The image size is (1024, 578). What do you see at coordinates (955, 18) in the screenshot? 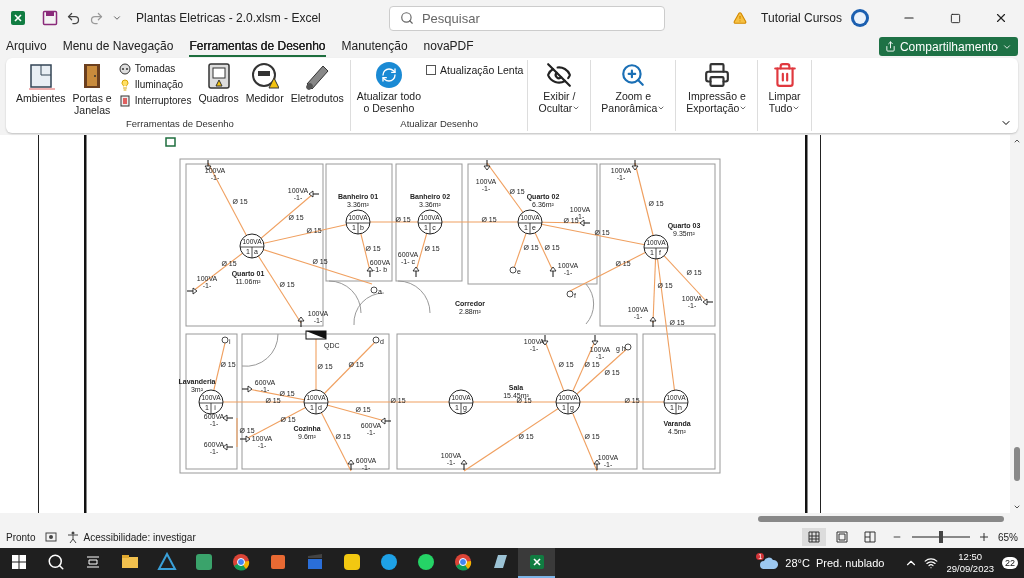
I see `maximize-icon` at bounding box center [955, 18].